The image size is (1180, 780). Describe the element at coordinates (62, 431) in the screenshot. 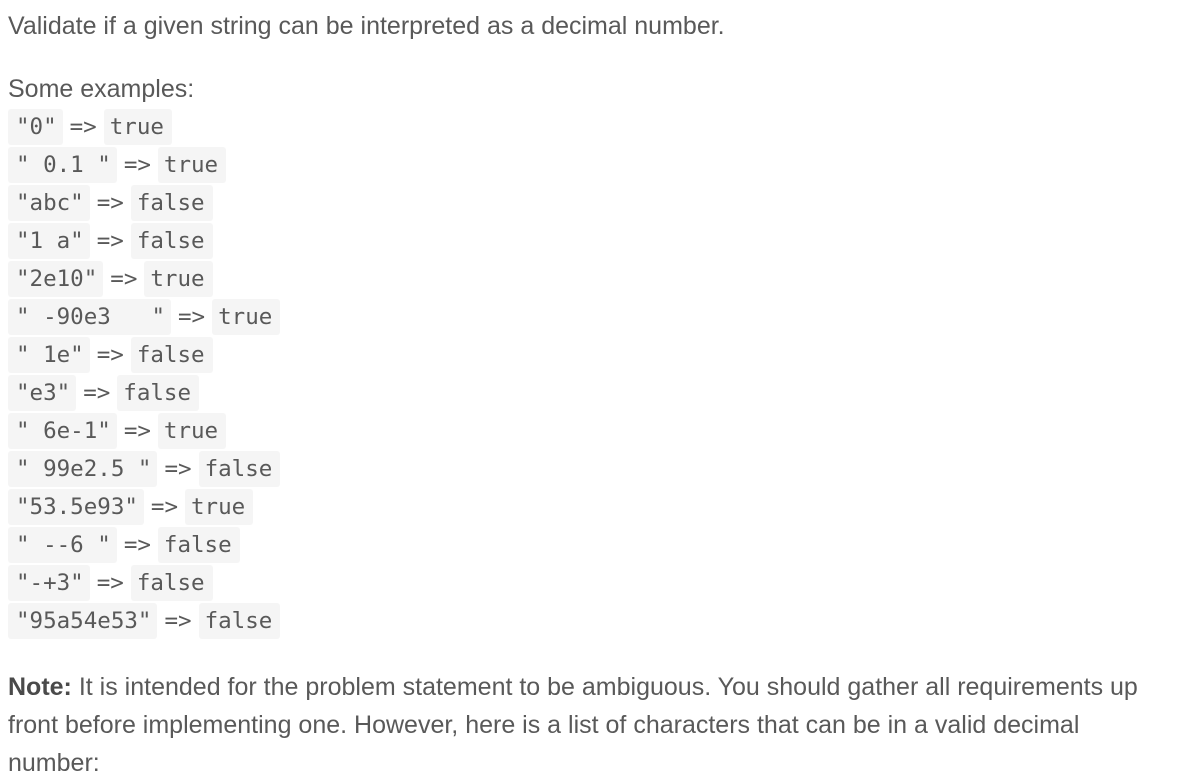

I see `example-input: " 6e-1"` at that location.